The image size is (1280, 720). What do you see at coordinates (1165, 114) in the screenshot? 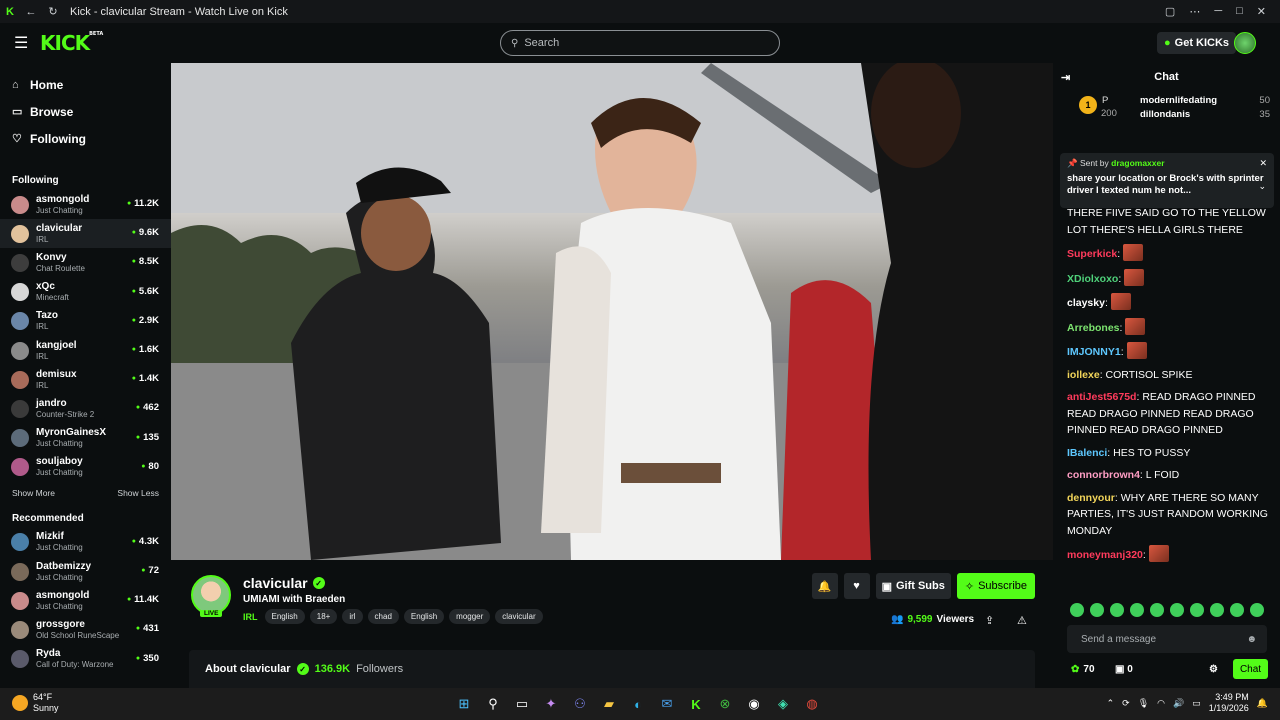
I see `leader-name: dillondanis` at bounding box center [1165, 114].